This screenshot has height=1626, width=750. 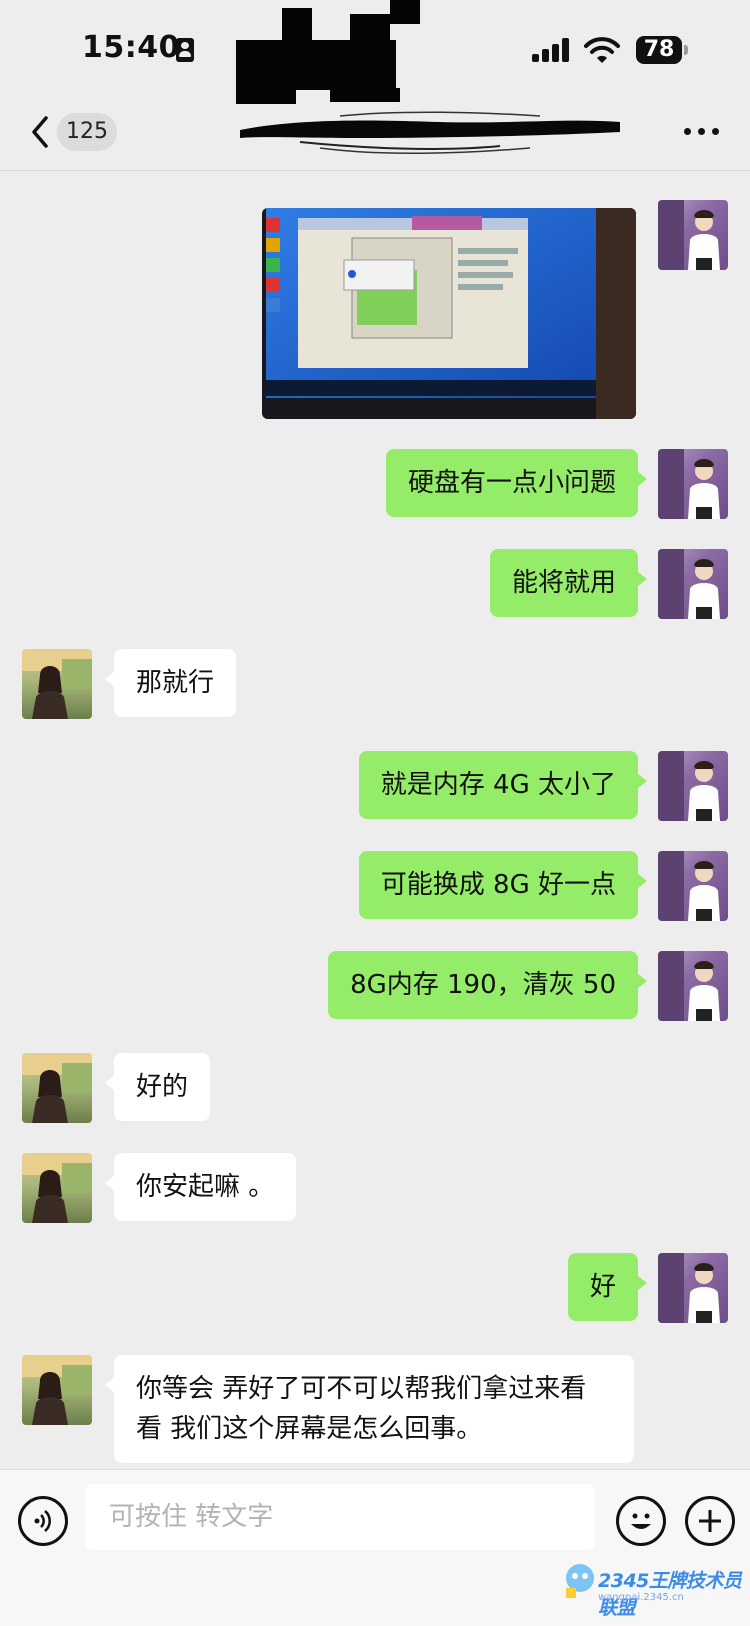 What do you see at coordinates (503, 885) in the screenshot?
I see `outgoing-message-bubble: 可能换成 8G 好一点` at bounding box center [503, 885].